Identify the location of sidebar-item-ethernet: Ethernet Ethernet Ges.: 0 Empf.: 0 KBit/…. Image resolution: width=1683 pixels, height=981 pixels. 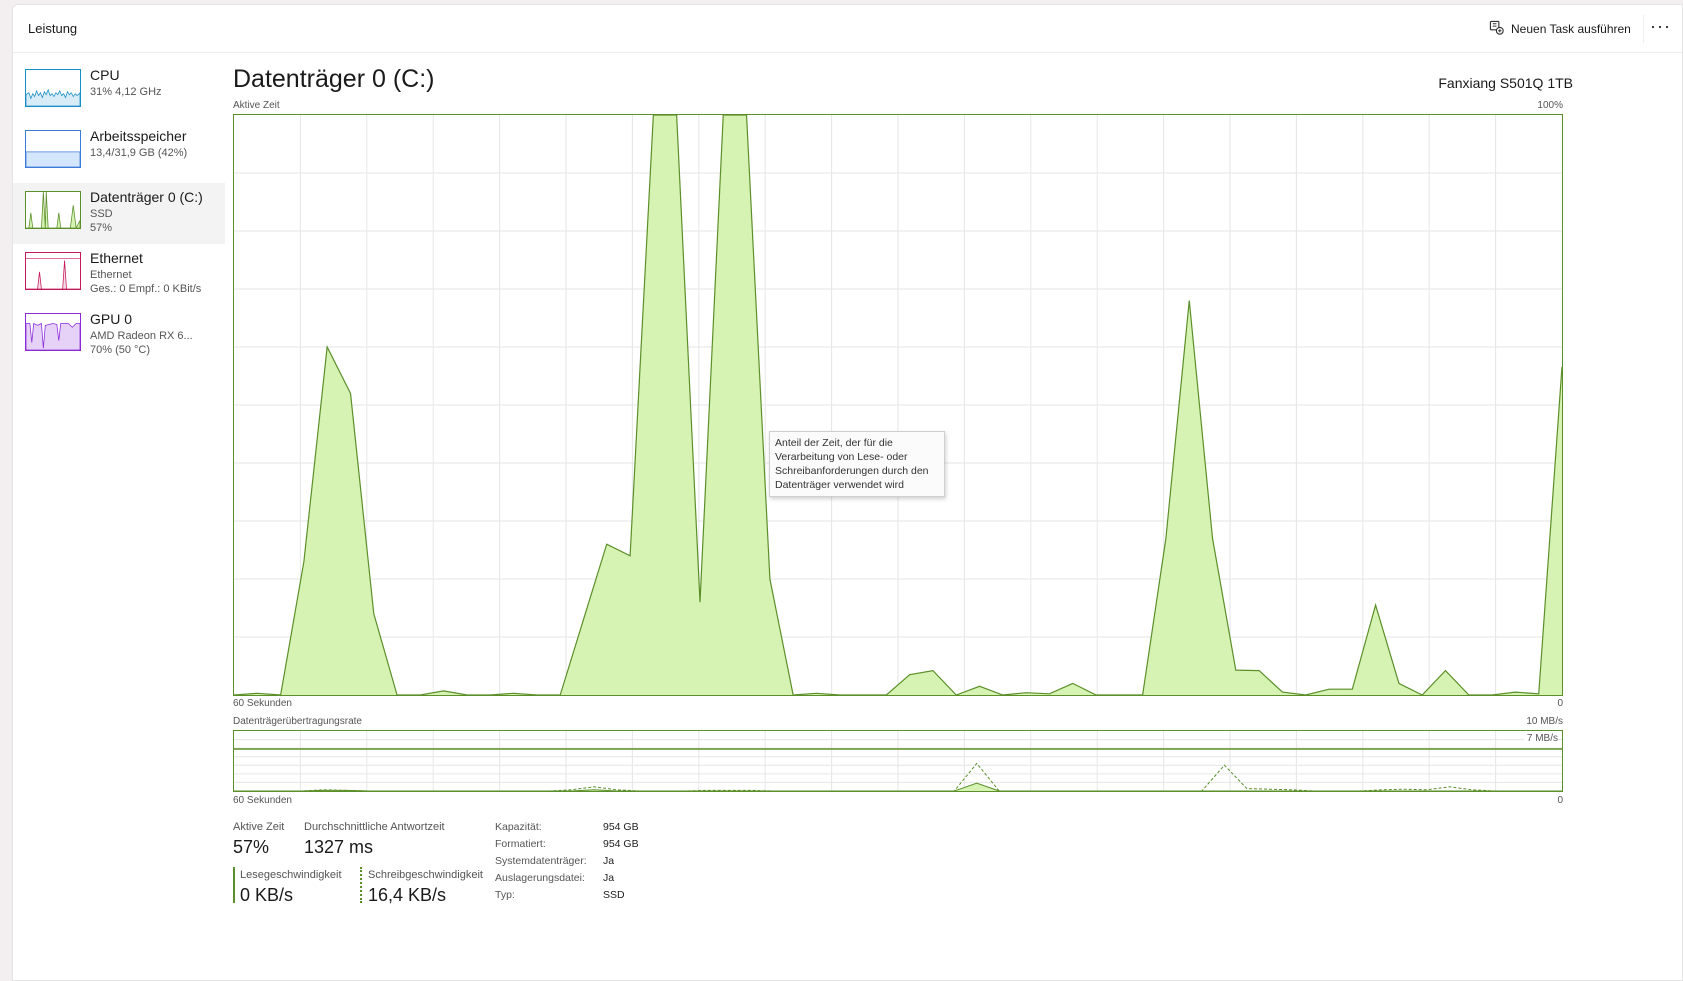
(119, 274).